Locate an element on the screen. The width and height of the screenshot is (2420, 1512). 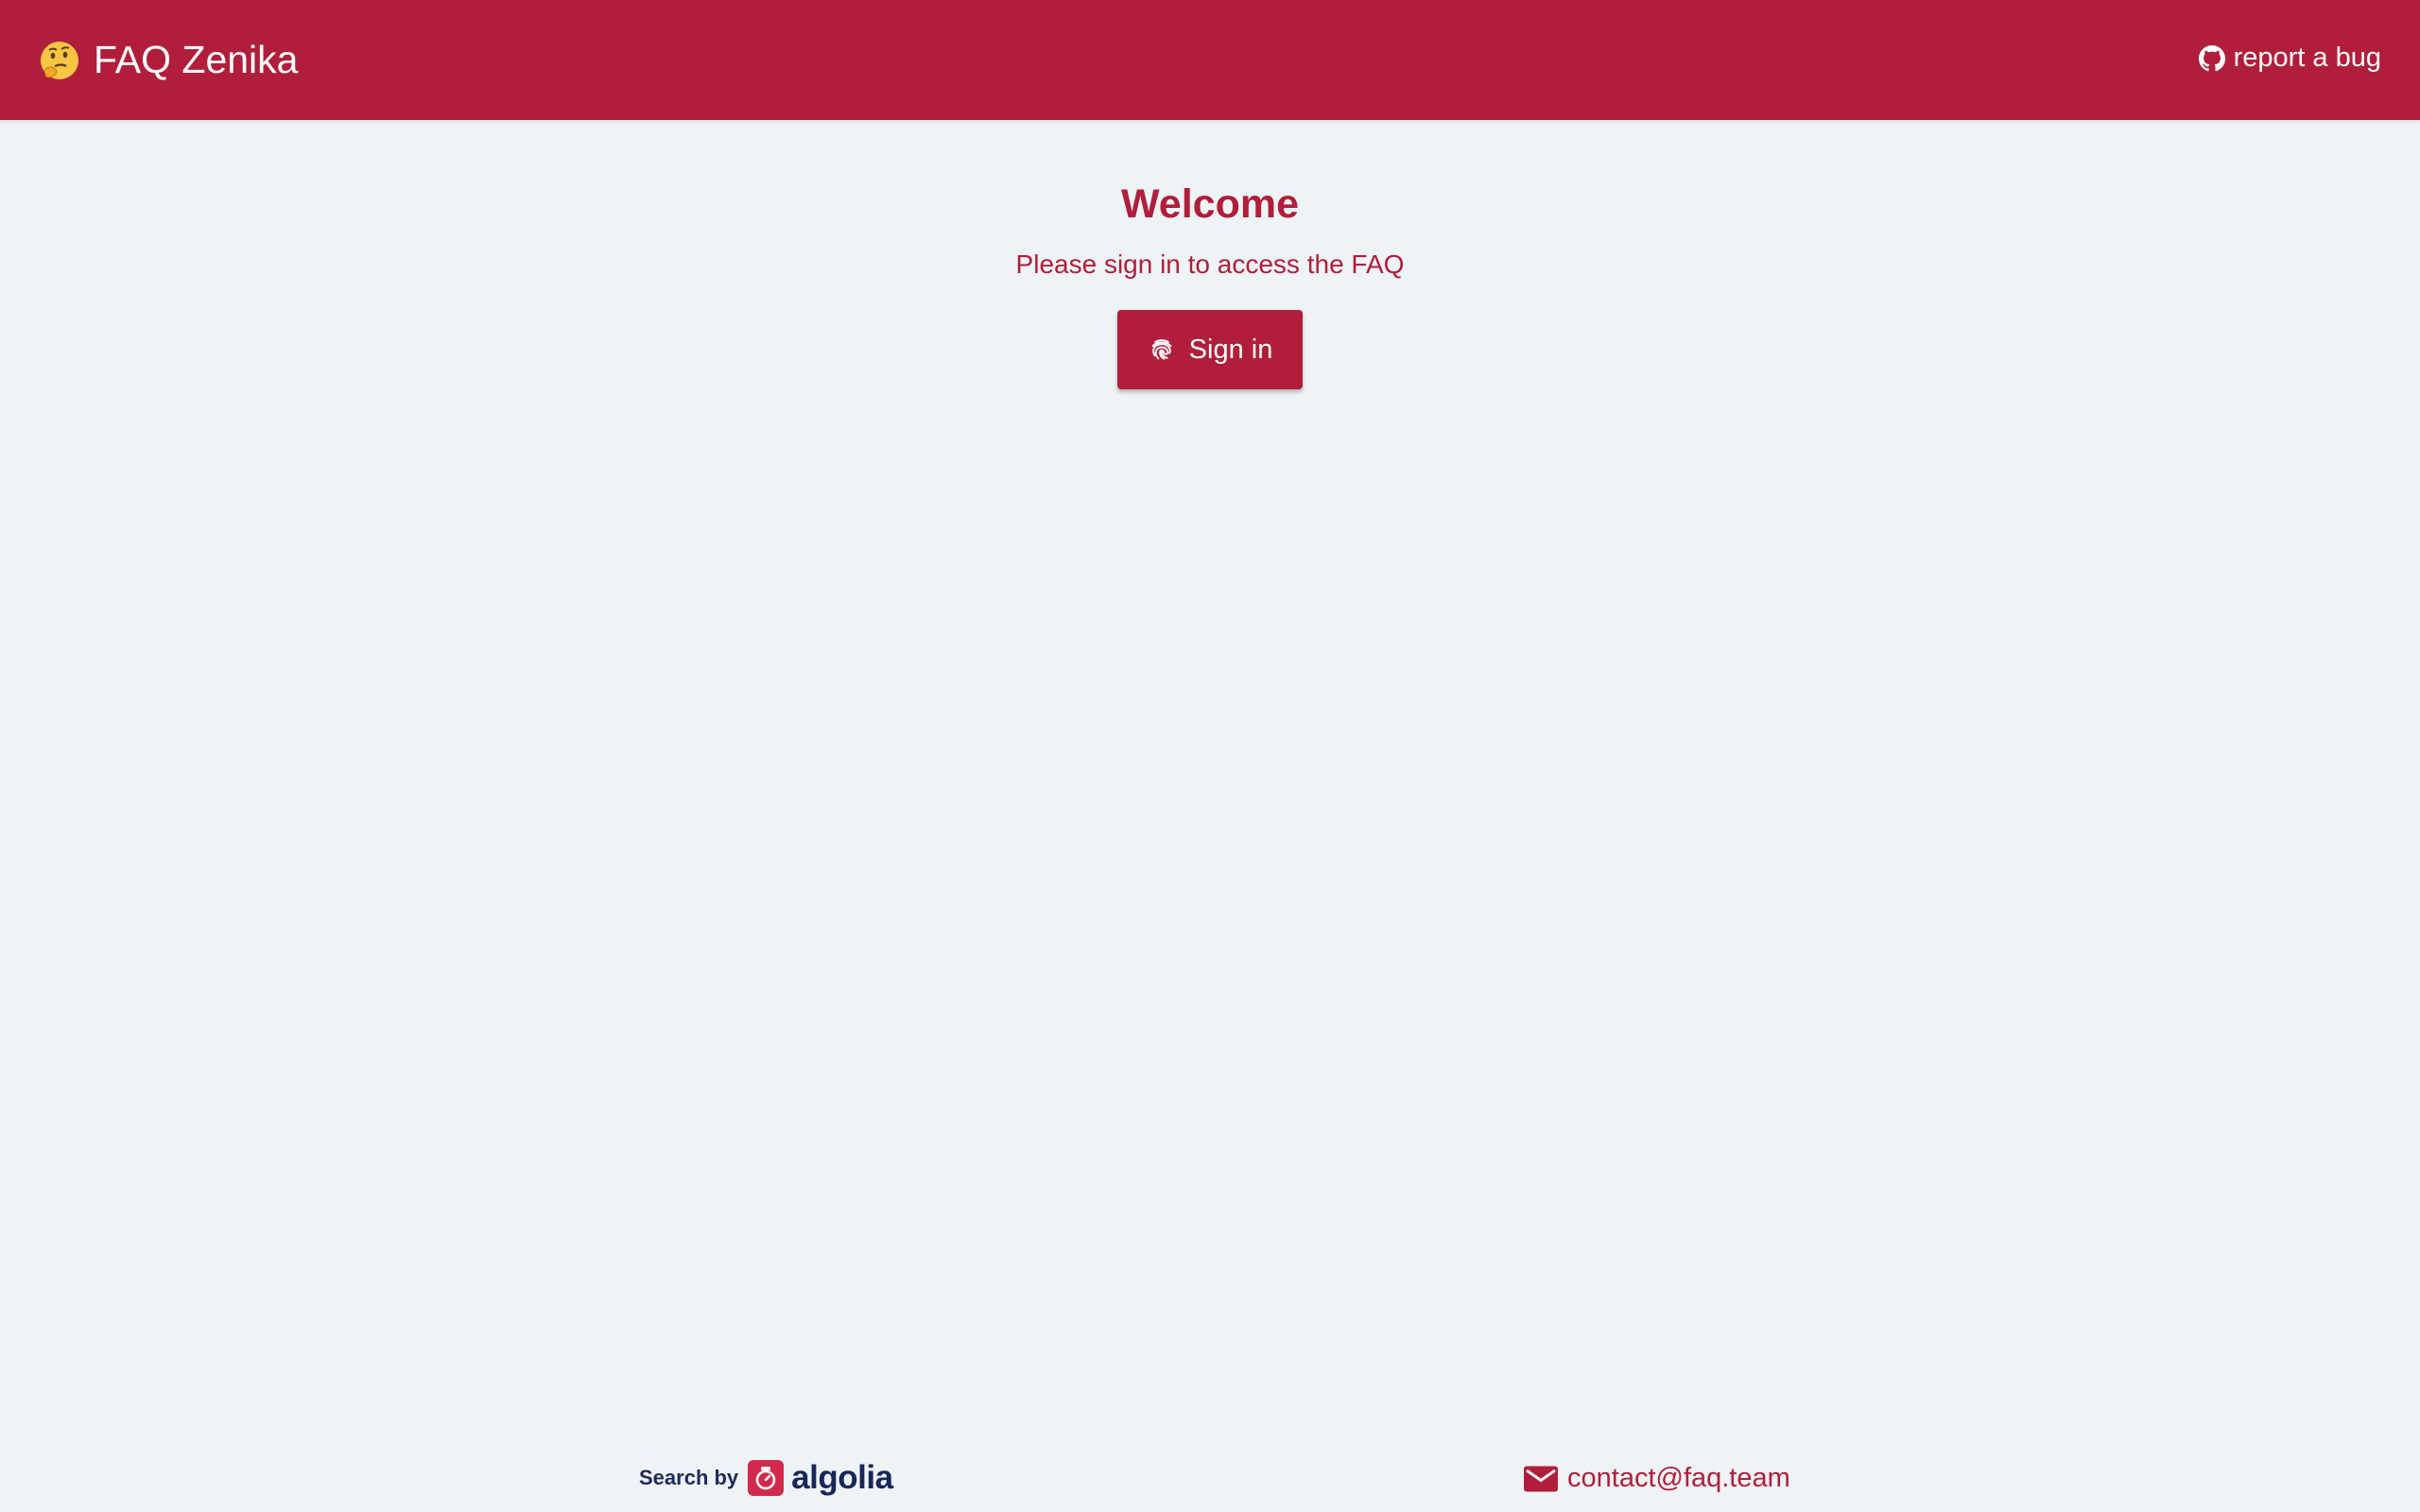
app-header: FAQ Zenika report a bug is located at coordinates (1210, 60).